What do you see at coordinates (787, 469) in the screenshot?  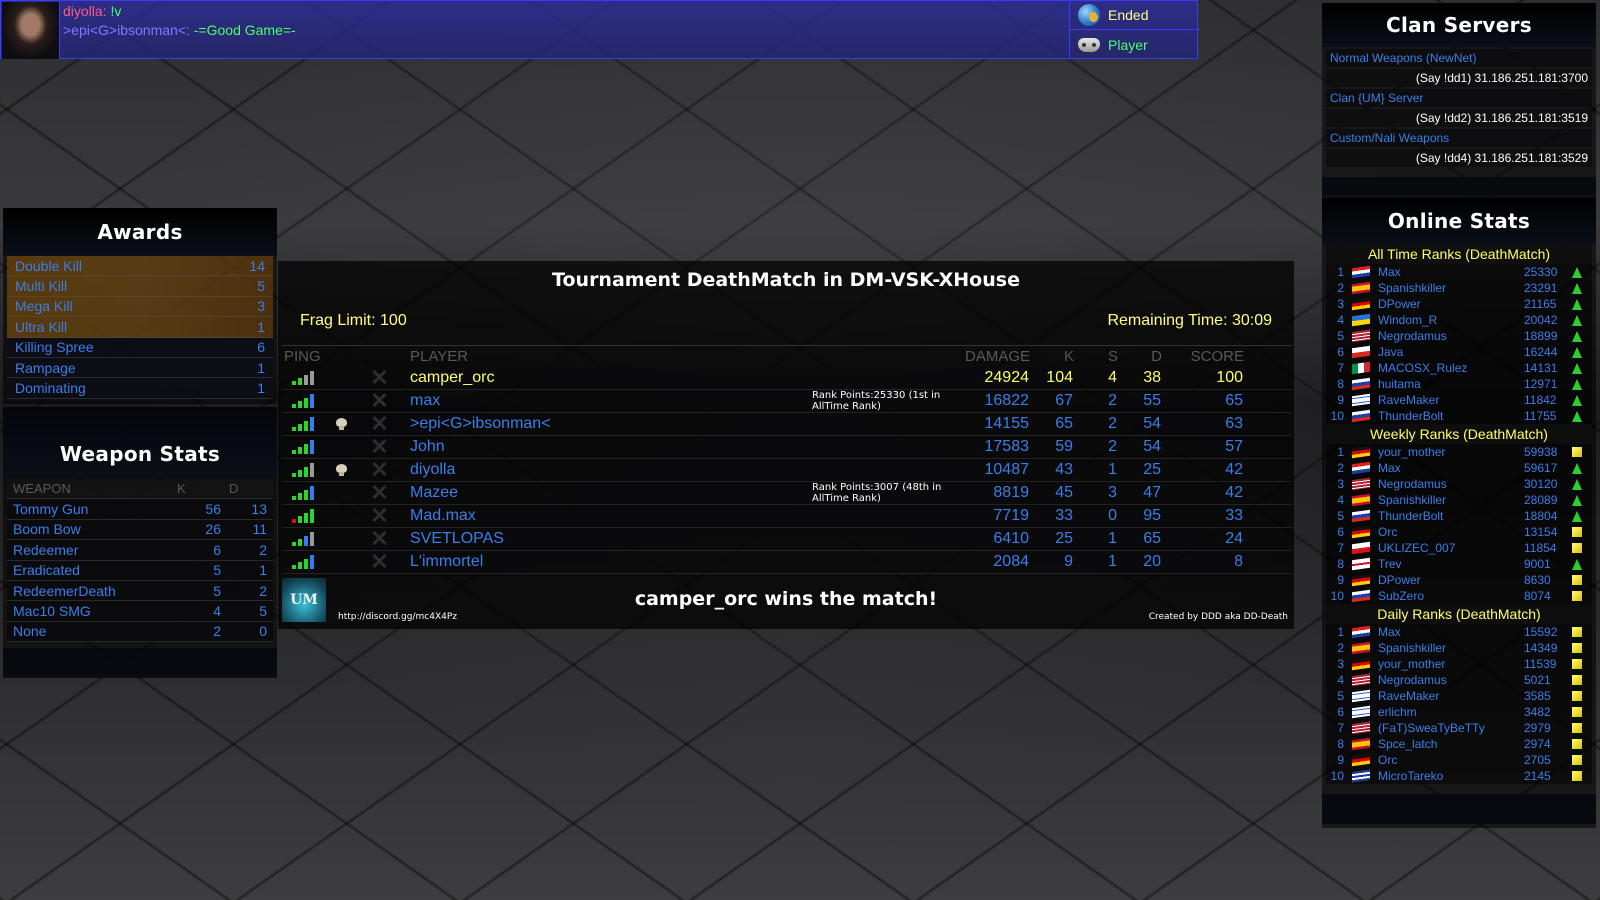 I see `player-row: ✕ diyolla 10487 43 1 25 42` at bounding box center [787, 469].